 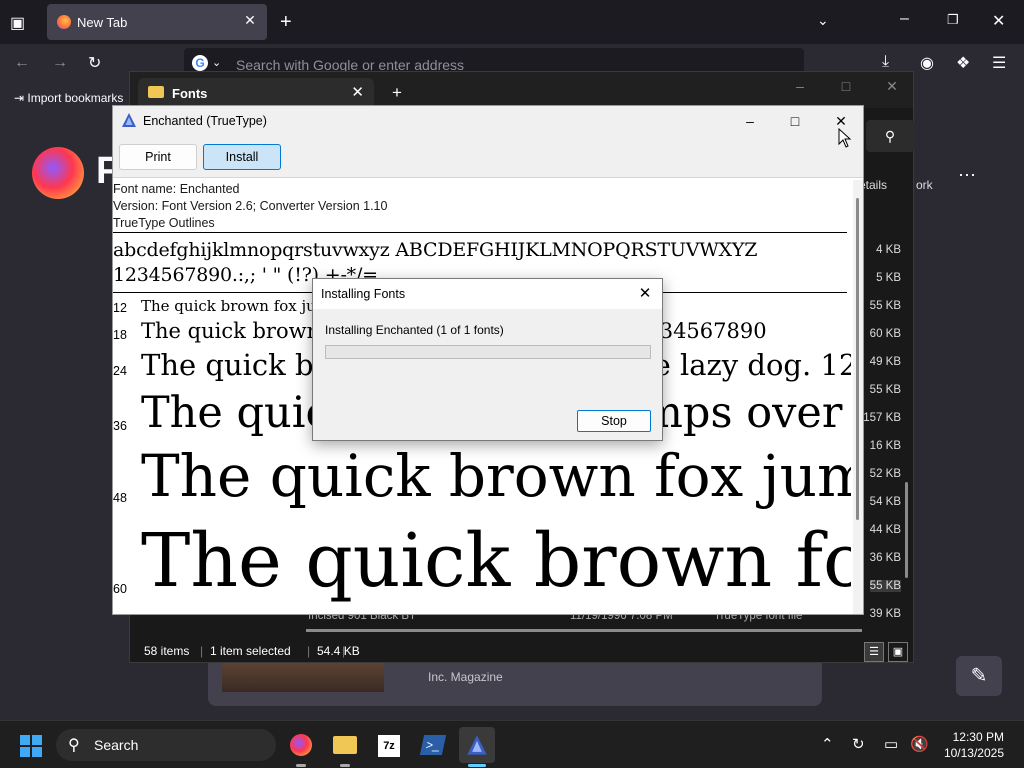 I want to click on firefox-icon, so click(x=301, y=747).